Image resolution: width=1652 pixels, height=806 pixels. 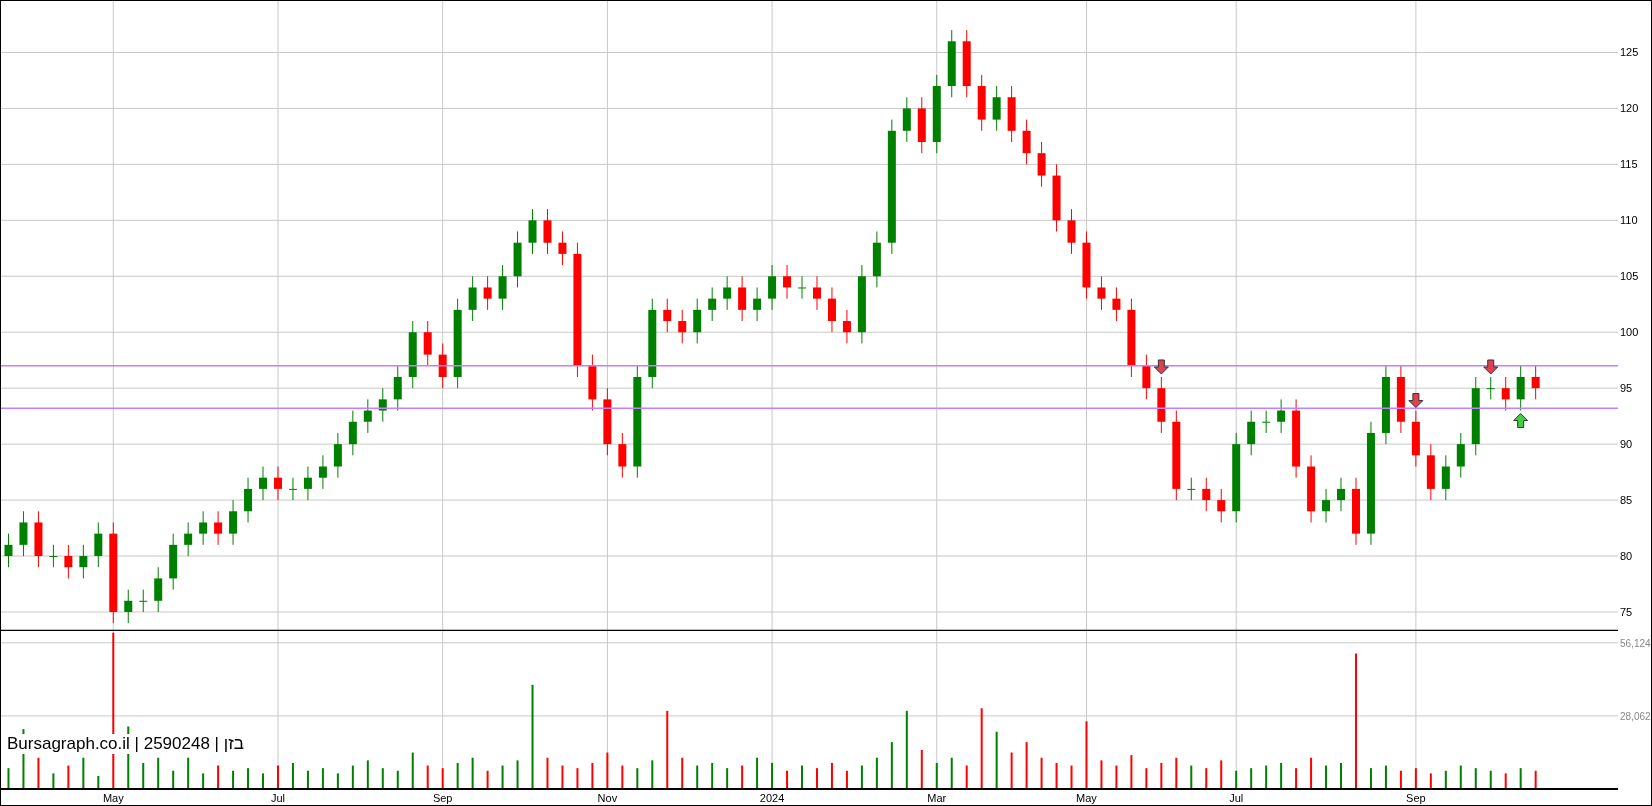 I want to click on axis-label: 56,124, so click(x=1635, y=643).